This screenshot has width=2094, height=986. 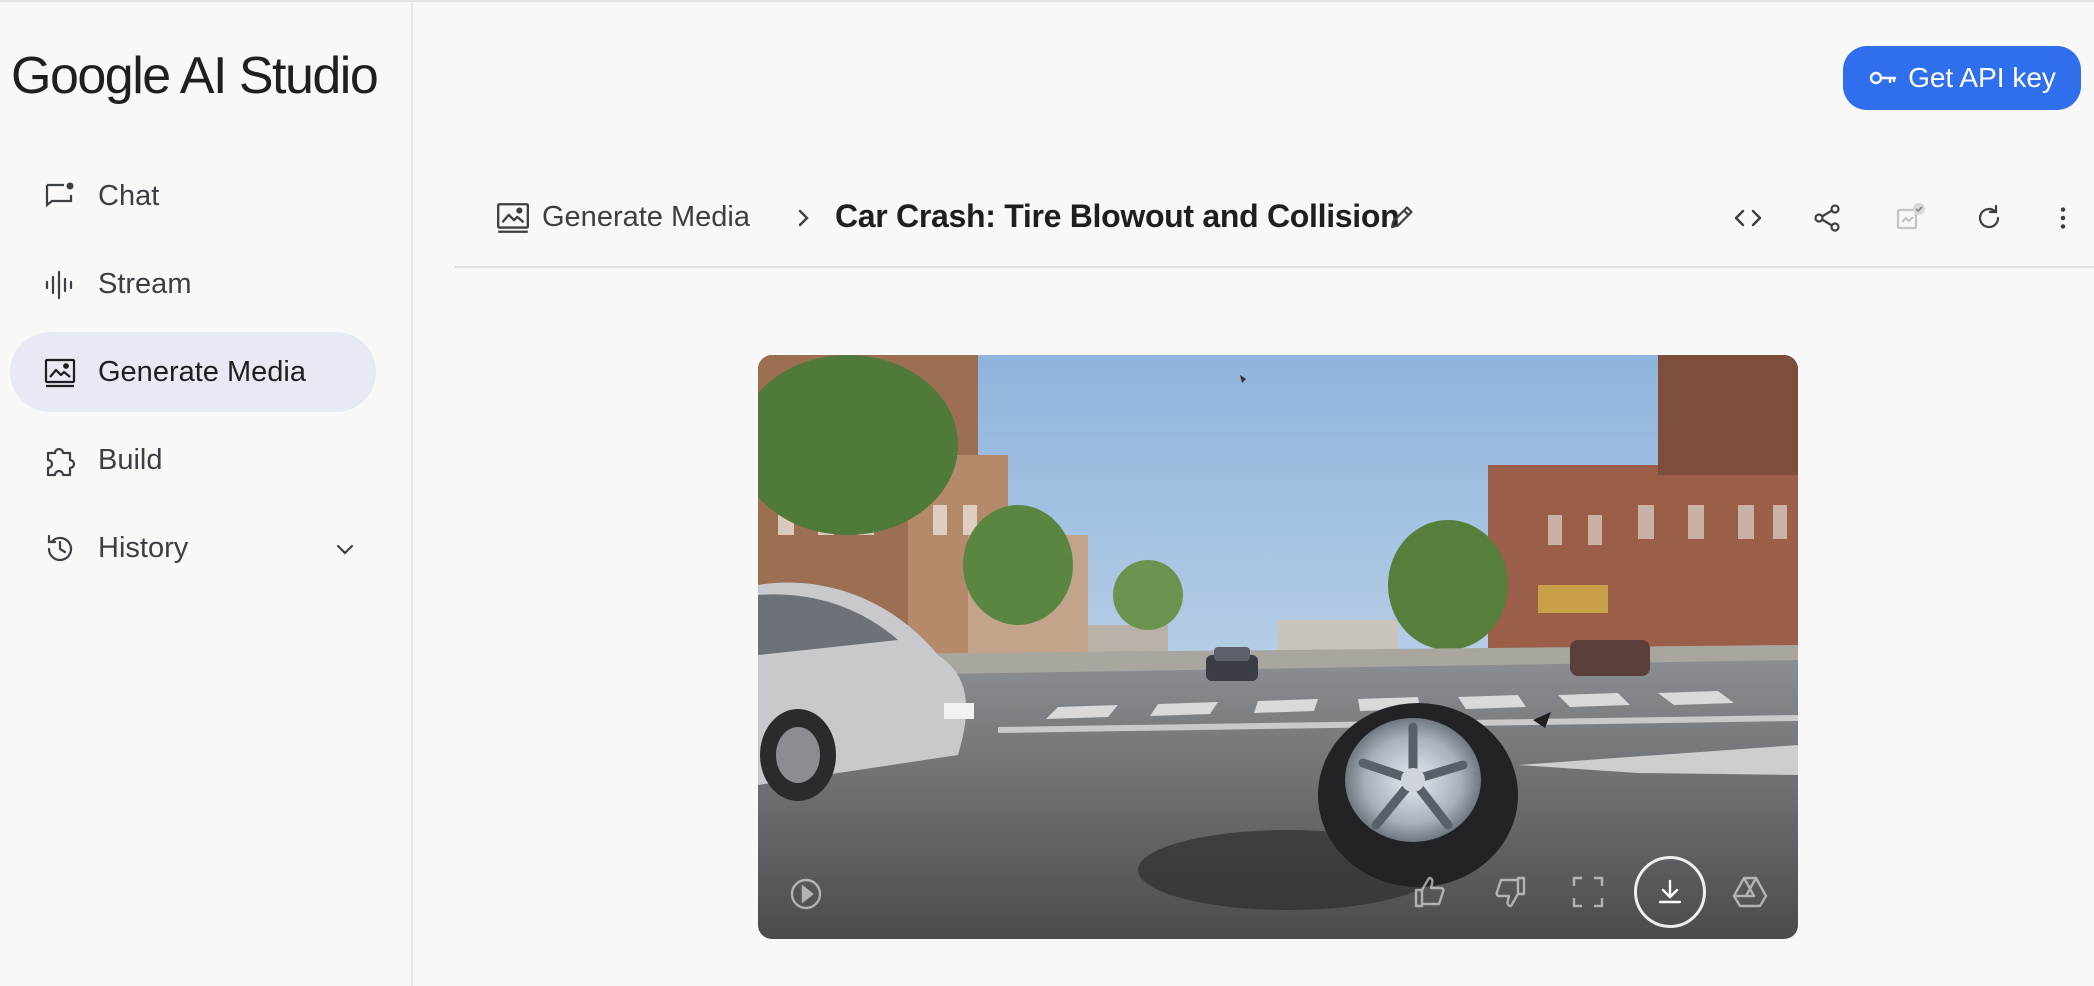 What do you see at coordinates (61, 462) in the screenshot?
I see `puzzle-icon` at bounding box center [61, 462].